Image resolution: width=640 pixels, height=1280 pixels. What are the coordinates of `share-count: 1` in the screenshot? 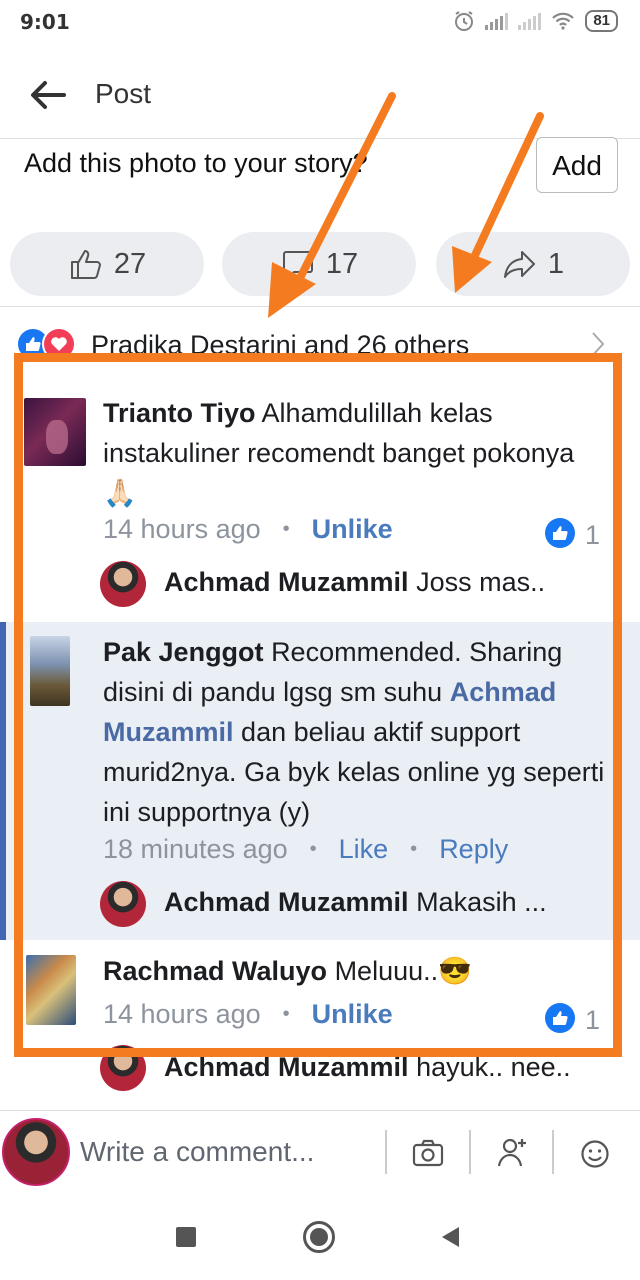 It's located at (556, 263).